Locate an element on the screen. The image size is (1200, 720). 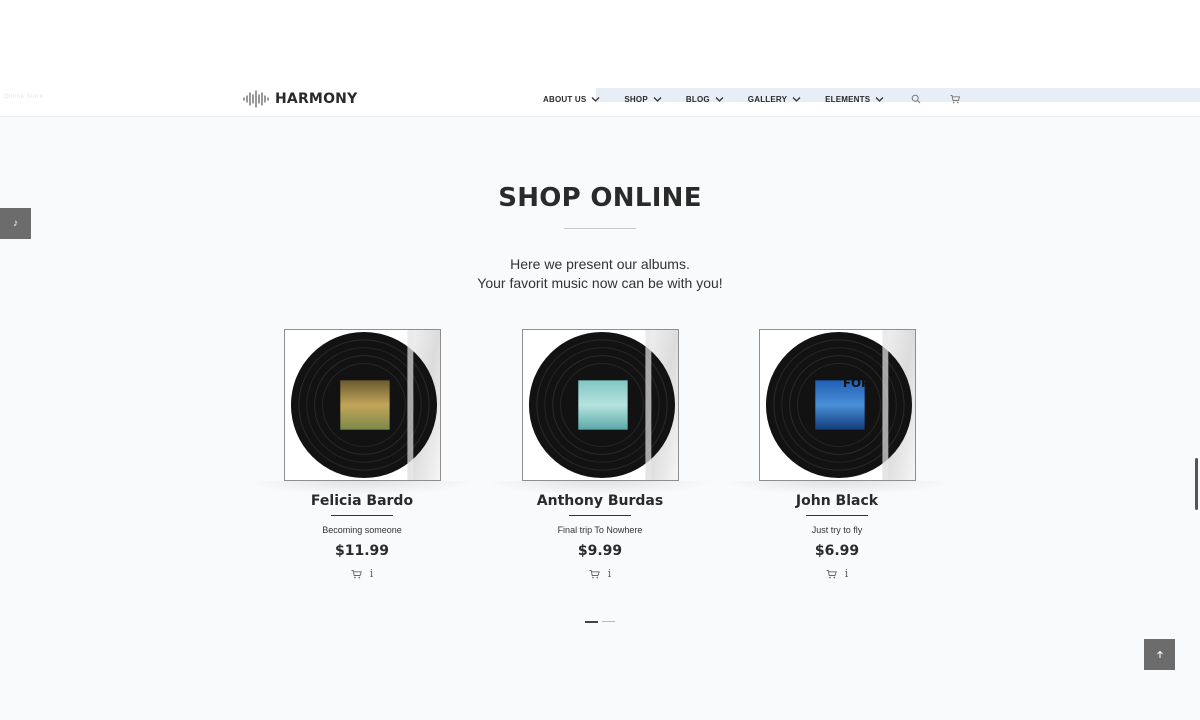
nav-item-gallery: GALLERY is located at coordinates (774, 99).